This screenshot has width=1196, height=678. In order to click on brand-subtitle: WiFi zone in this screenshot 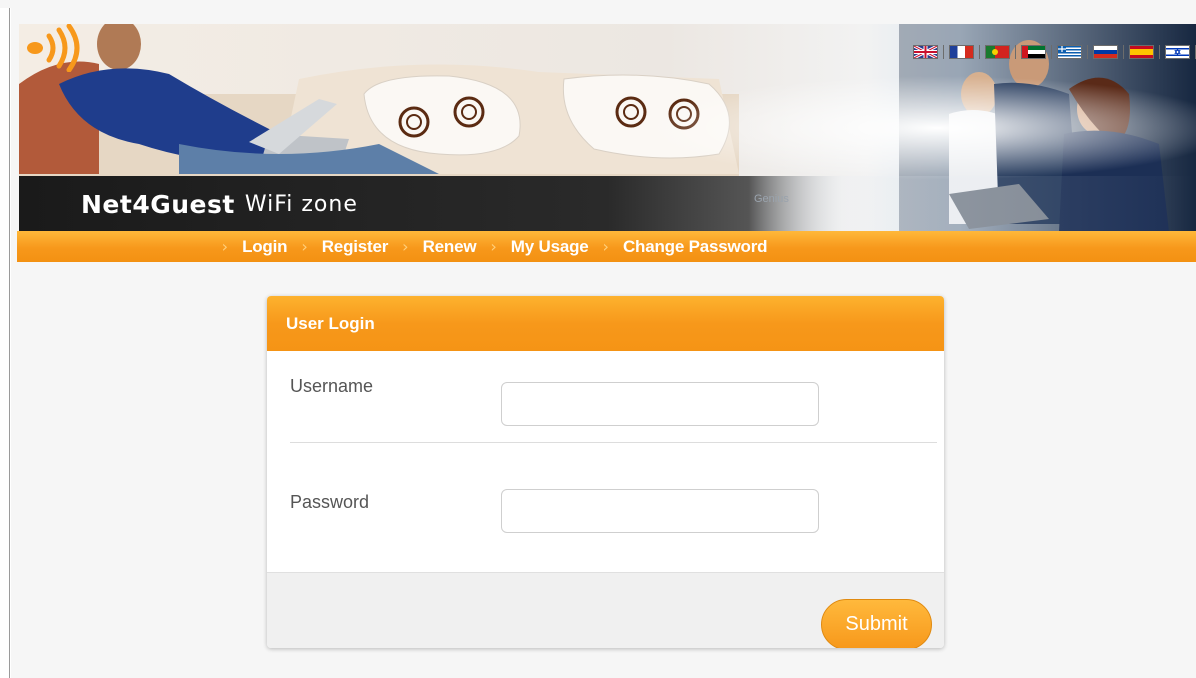, I will do `click(301, 204)`.